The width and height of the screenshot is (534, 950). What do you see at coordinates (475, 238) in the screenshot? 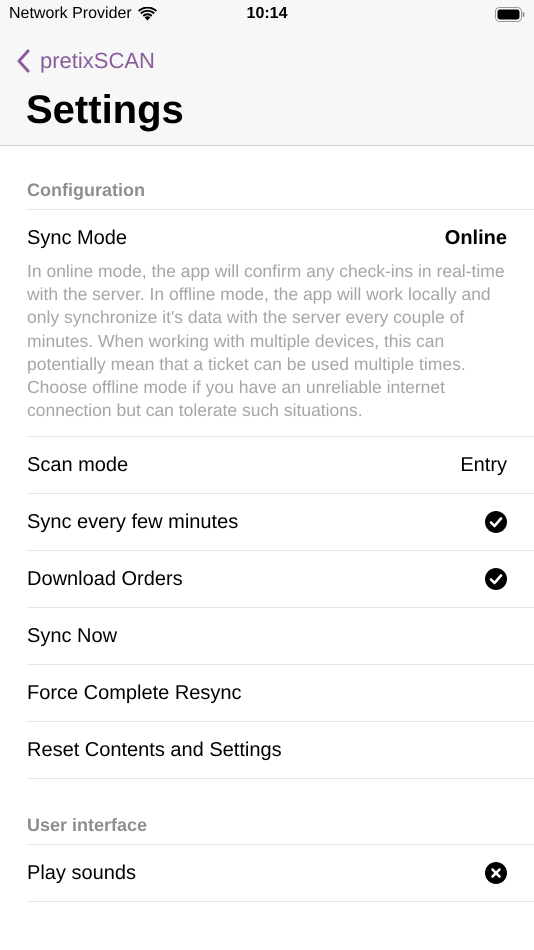
I see `setting-value: Online` at bounding box center [475, 238].